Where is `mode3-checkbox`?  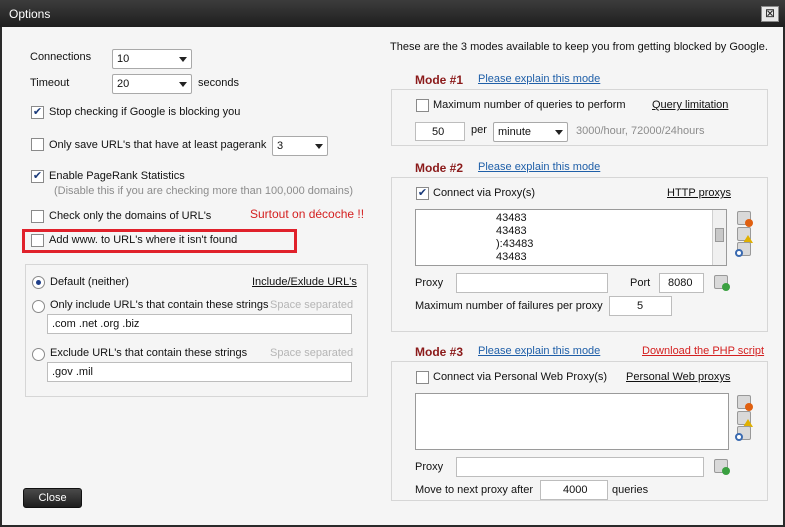 mode3-checkbox is located at coordinates (422, 377).